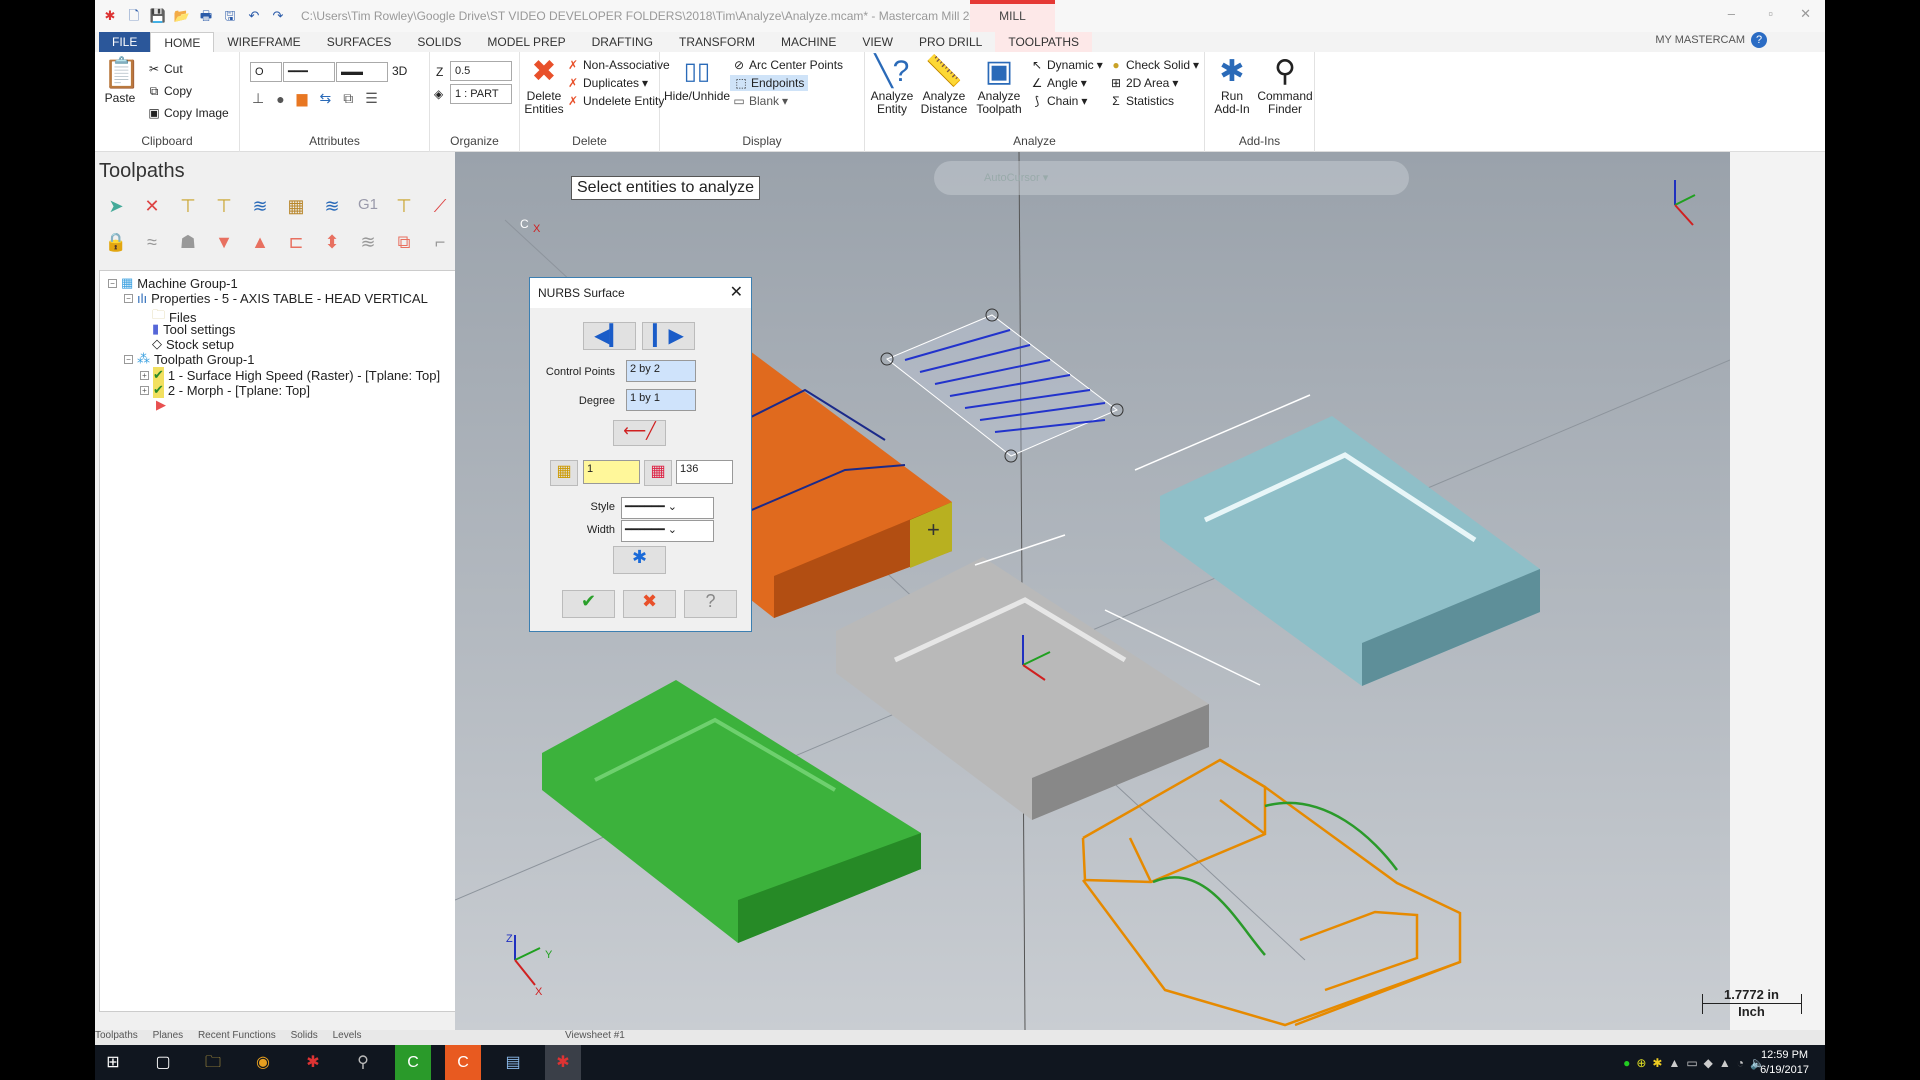 This screenshot has height=1080, width=1920. I want to click on regenerate-icon: ⊤, so click(188, 209).